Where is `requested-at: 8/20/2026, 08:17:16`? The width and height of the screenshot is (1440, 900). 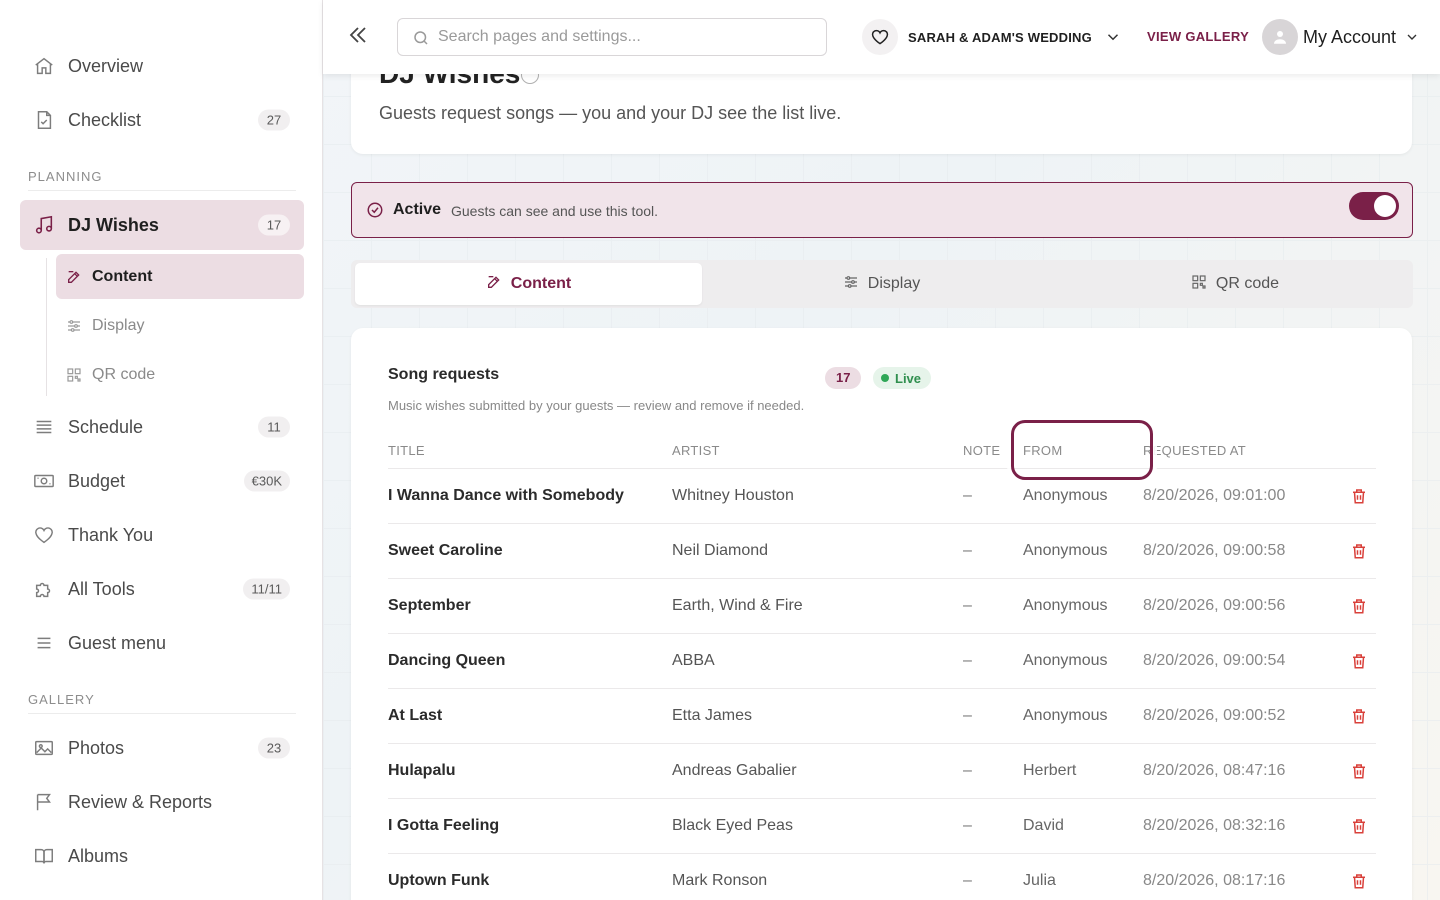 requested-at: 8/20/2026, 08:17:16 is located at coordinates (1214, 880).